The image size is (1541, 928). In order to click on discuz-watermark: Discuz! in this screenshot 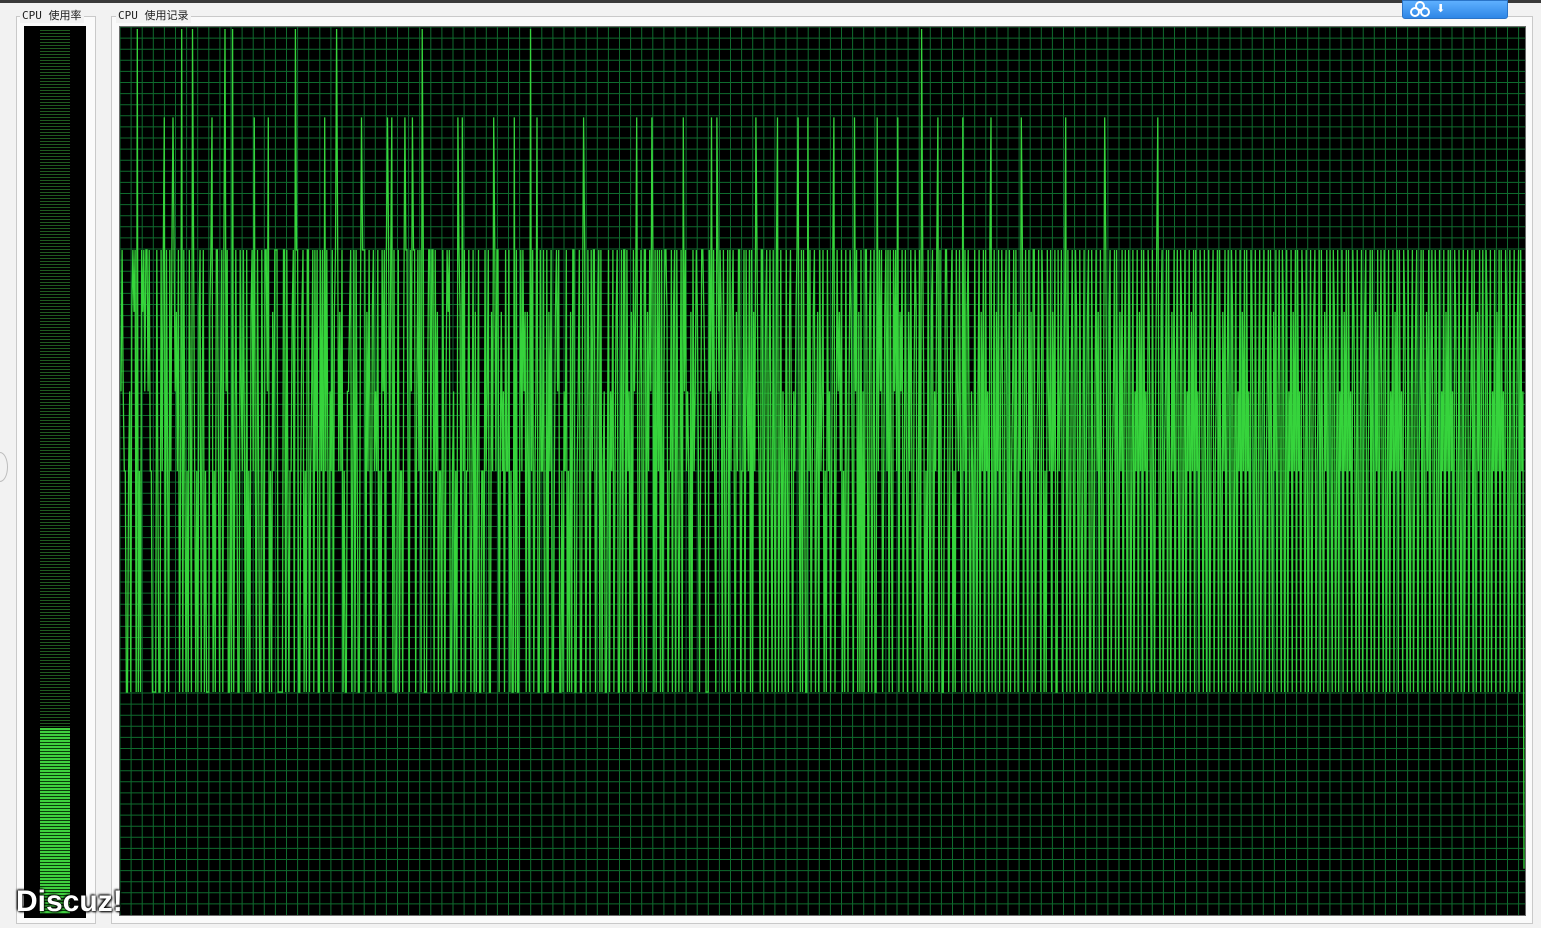, I will do `click(69, 901)`.